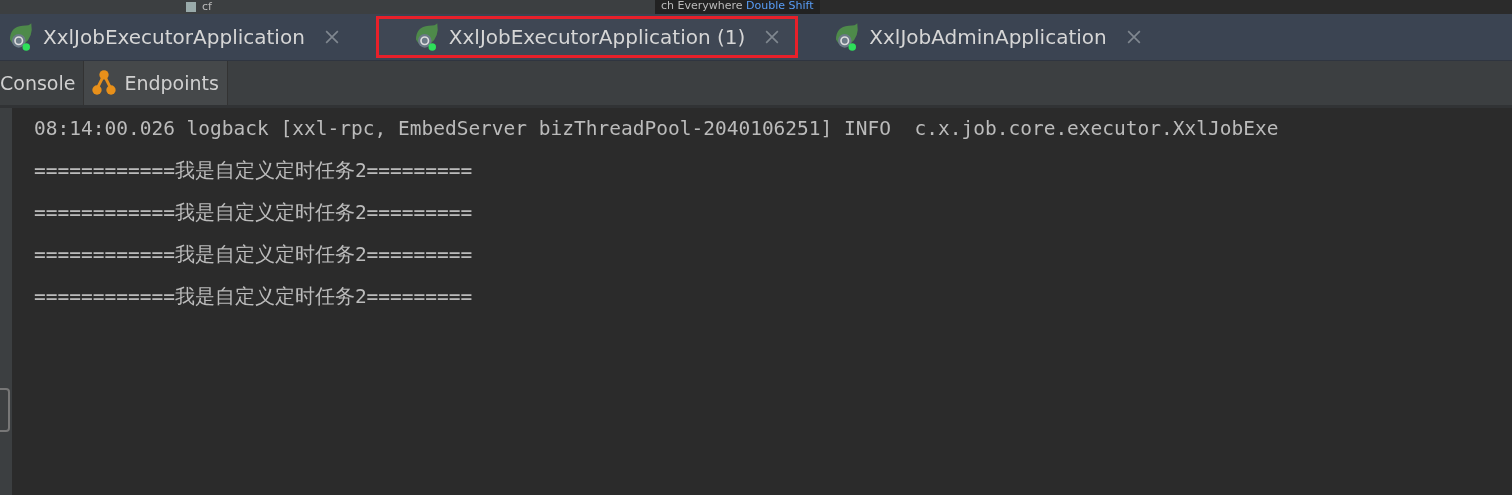 The width and height of the screenshot is (1512, 495). What do you see at coordinates (780, 6) in the screenshot?
I see `shortcut-hint: Double Shift` at bounding box center [780, 6].